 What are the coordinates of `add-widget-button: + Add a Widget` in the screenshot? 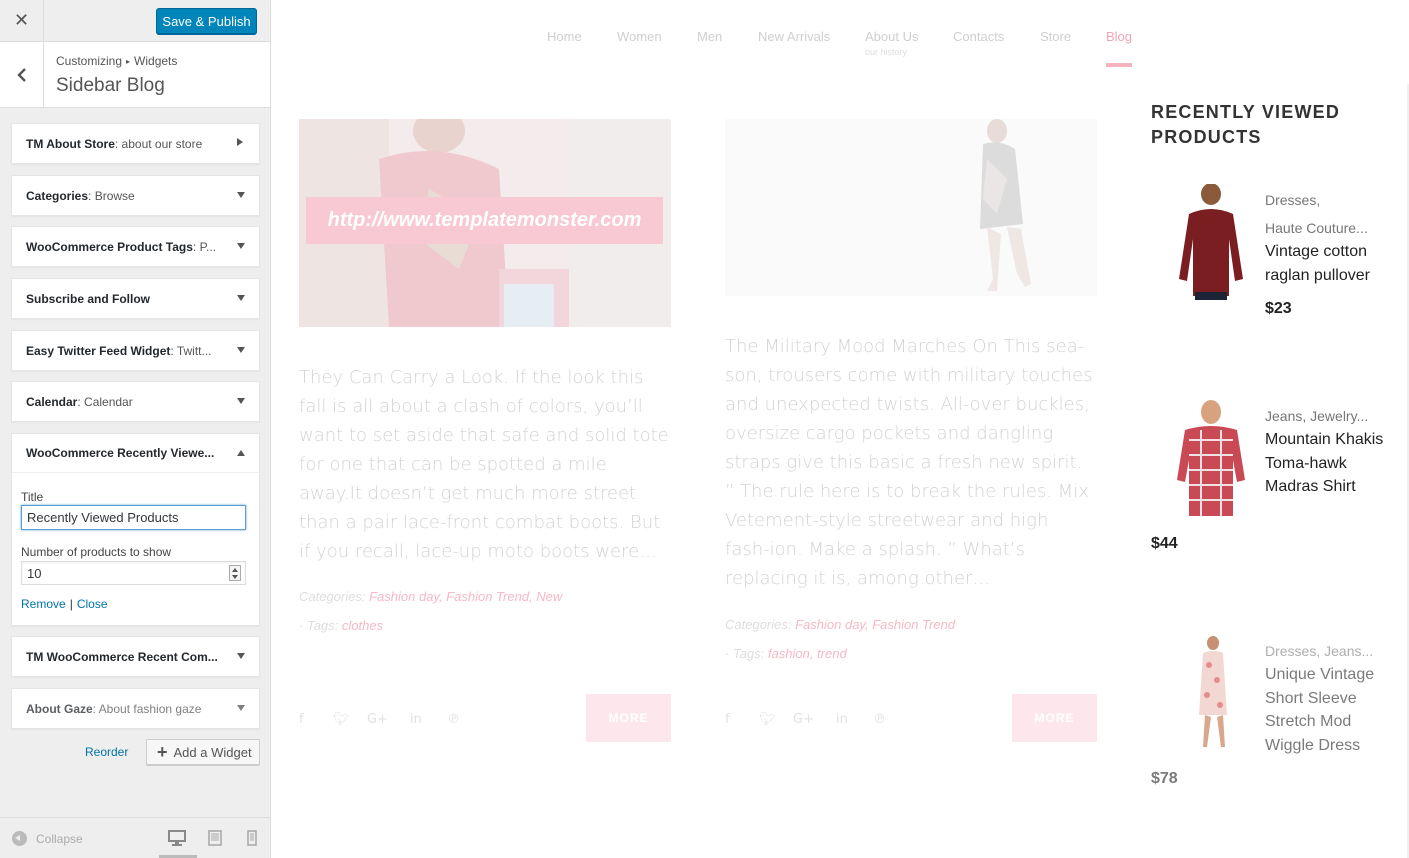 It's located at (203, 752).